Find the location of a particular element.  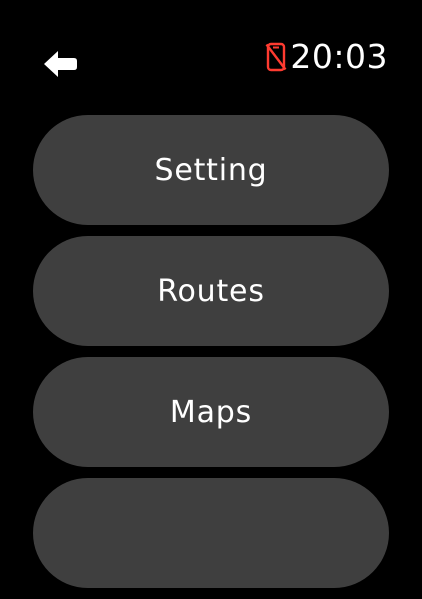

arrow-left-icon is located at coordinates (60, 64).